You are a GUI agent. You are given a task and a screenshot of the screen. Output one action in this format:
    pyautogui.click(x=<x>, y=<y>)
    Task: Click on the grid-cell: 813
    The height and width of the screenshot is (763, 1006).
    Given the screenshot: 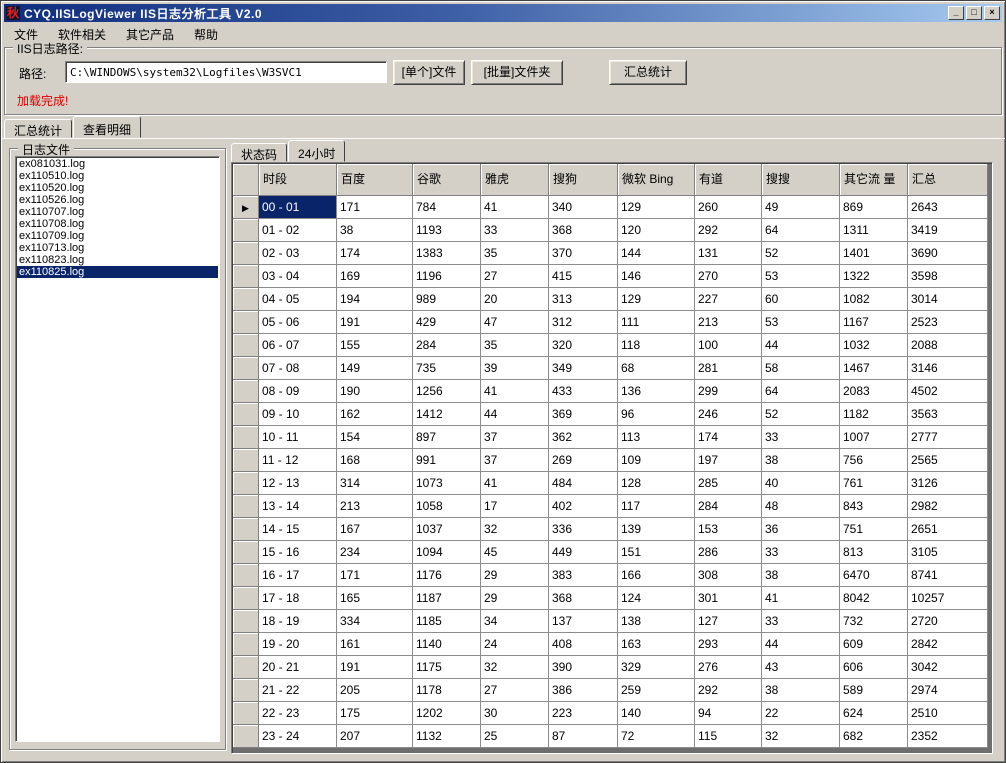 What is the action you would take?
    pyautogui.click(x=874, y=552)
    